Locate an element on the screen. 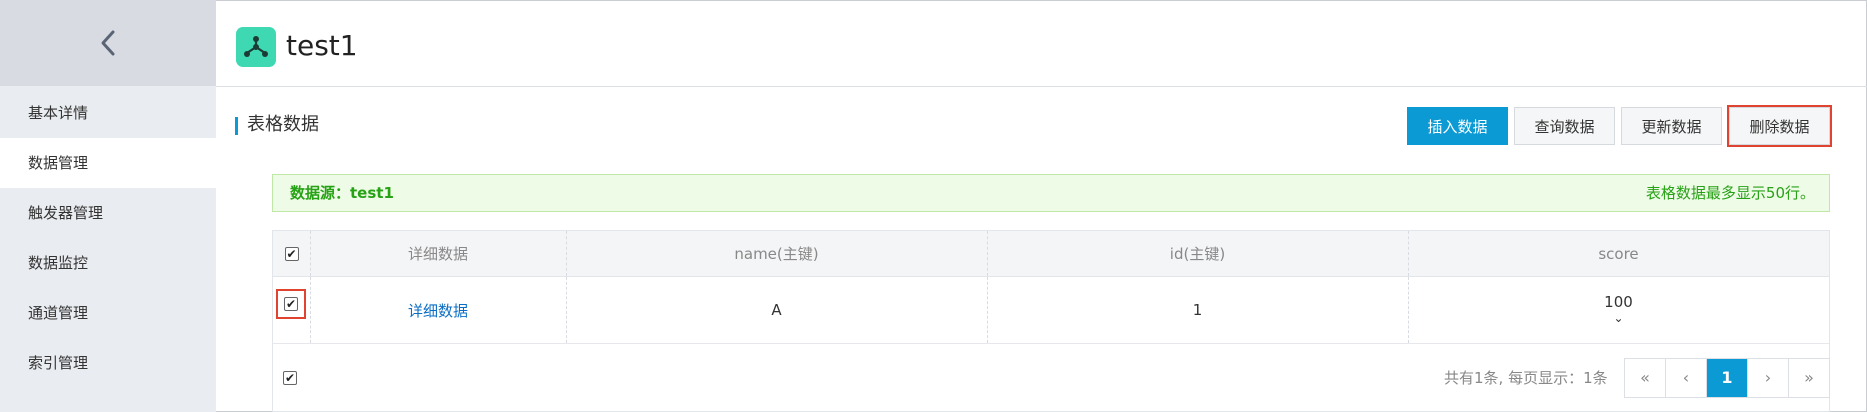 The height and width of the screenshot is (412, 1867). score-value: 100 is located at coordinates (1618, 302).